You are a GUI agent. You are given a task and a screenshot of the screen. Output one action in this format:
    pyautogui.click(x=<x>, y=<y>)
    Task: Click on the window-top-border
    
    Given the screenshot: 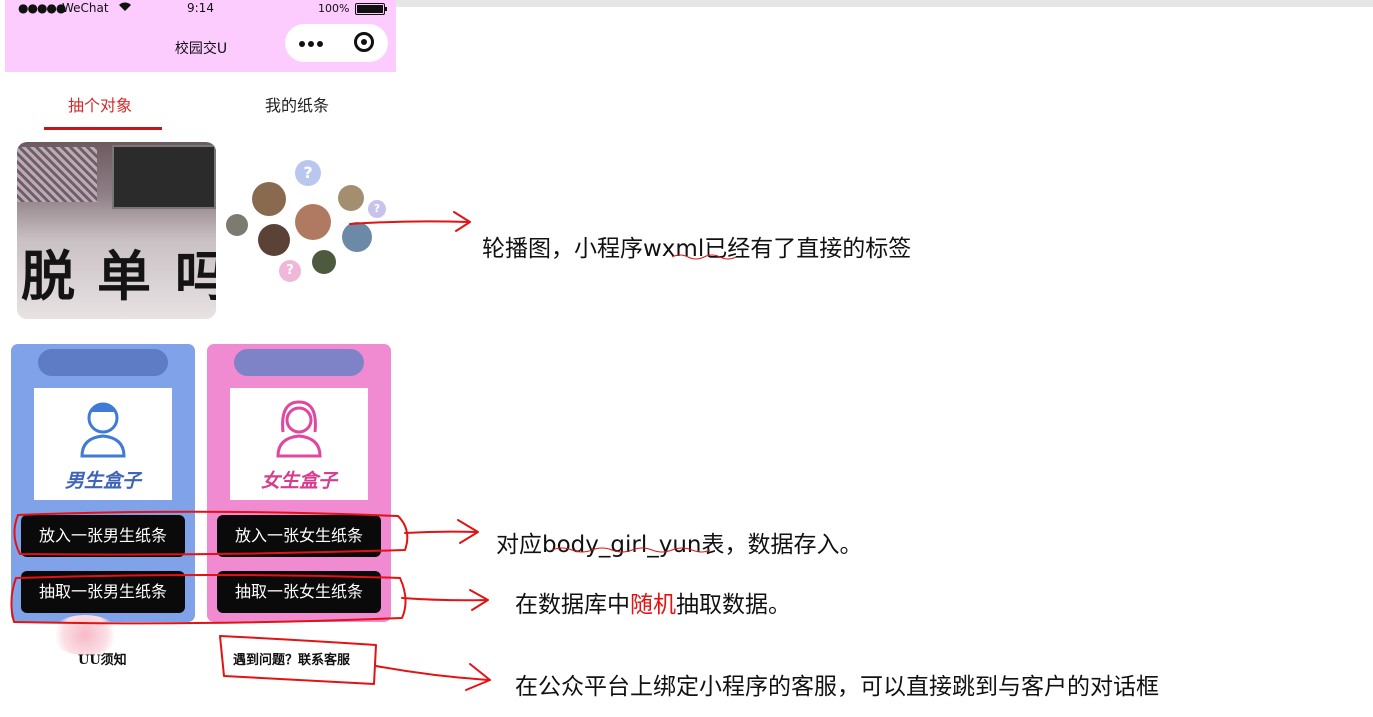 What is the action you would take?
    pyautogui.click(x=884, y=3)
    